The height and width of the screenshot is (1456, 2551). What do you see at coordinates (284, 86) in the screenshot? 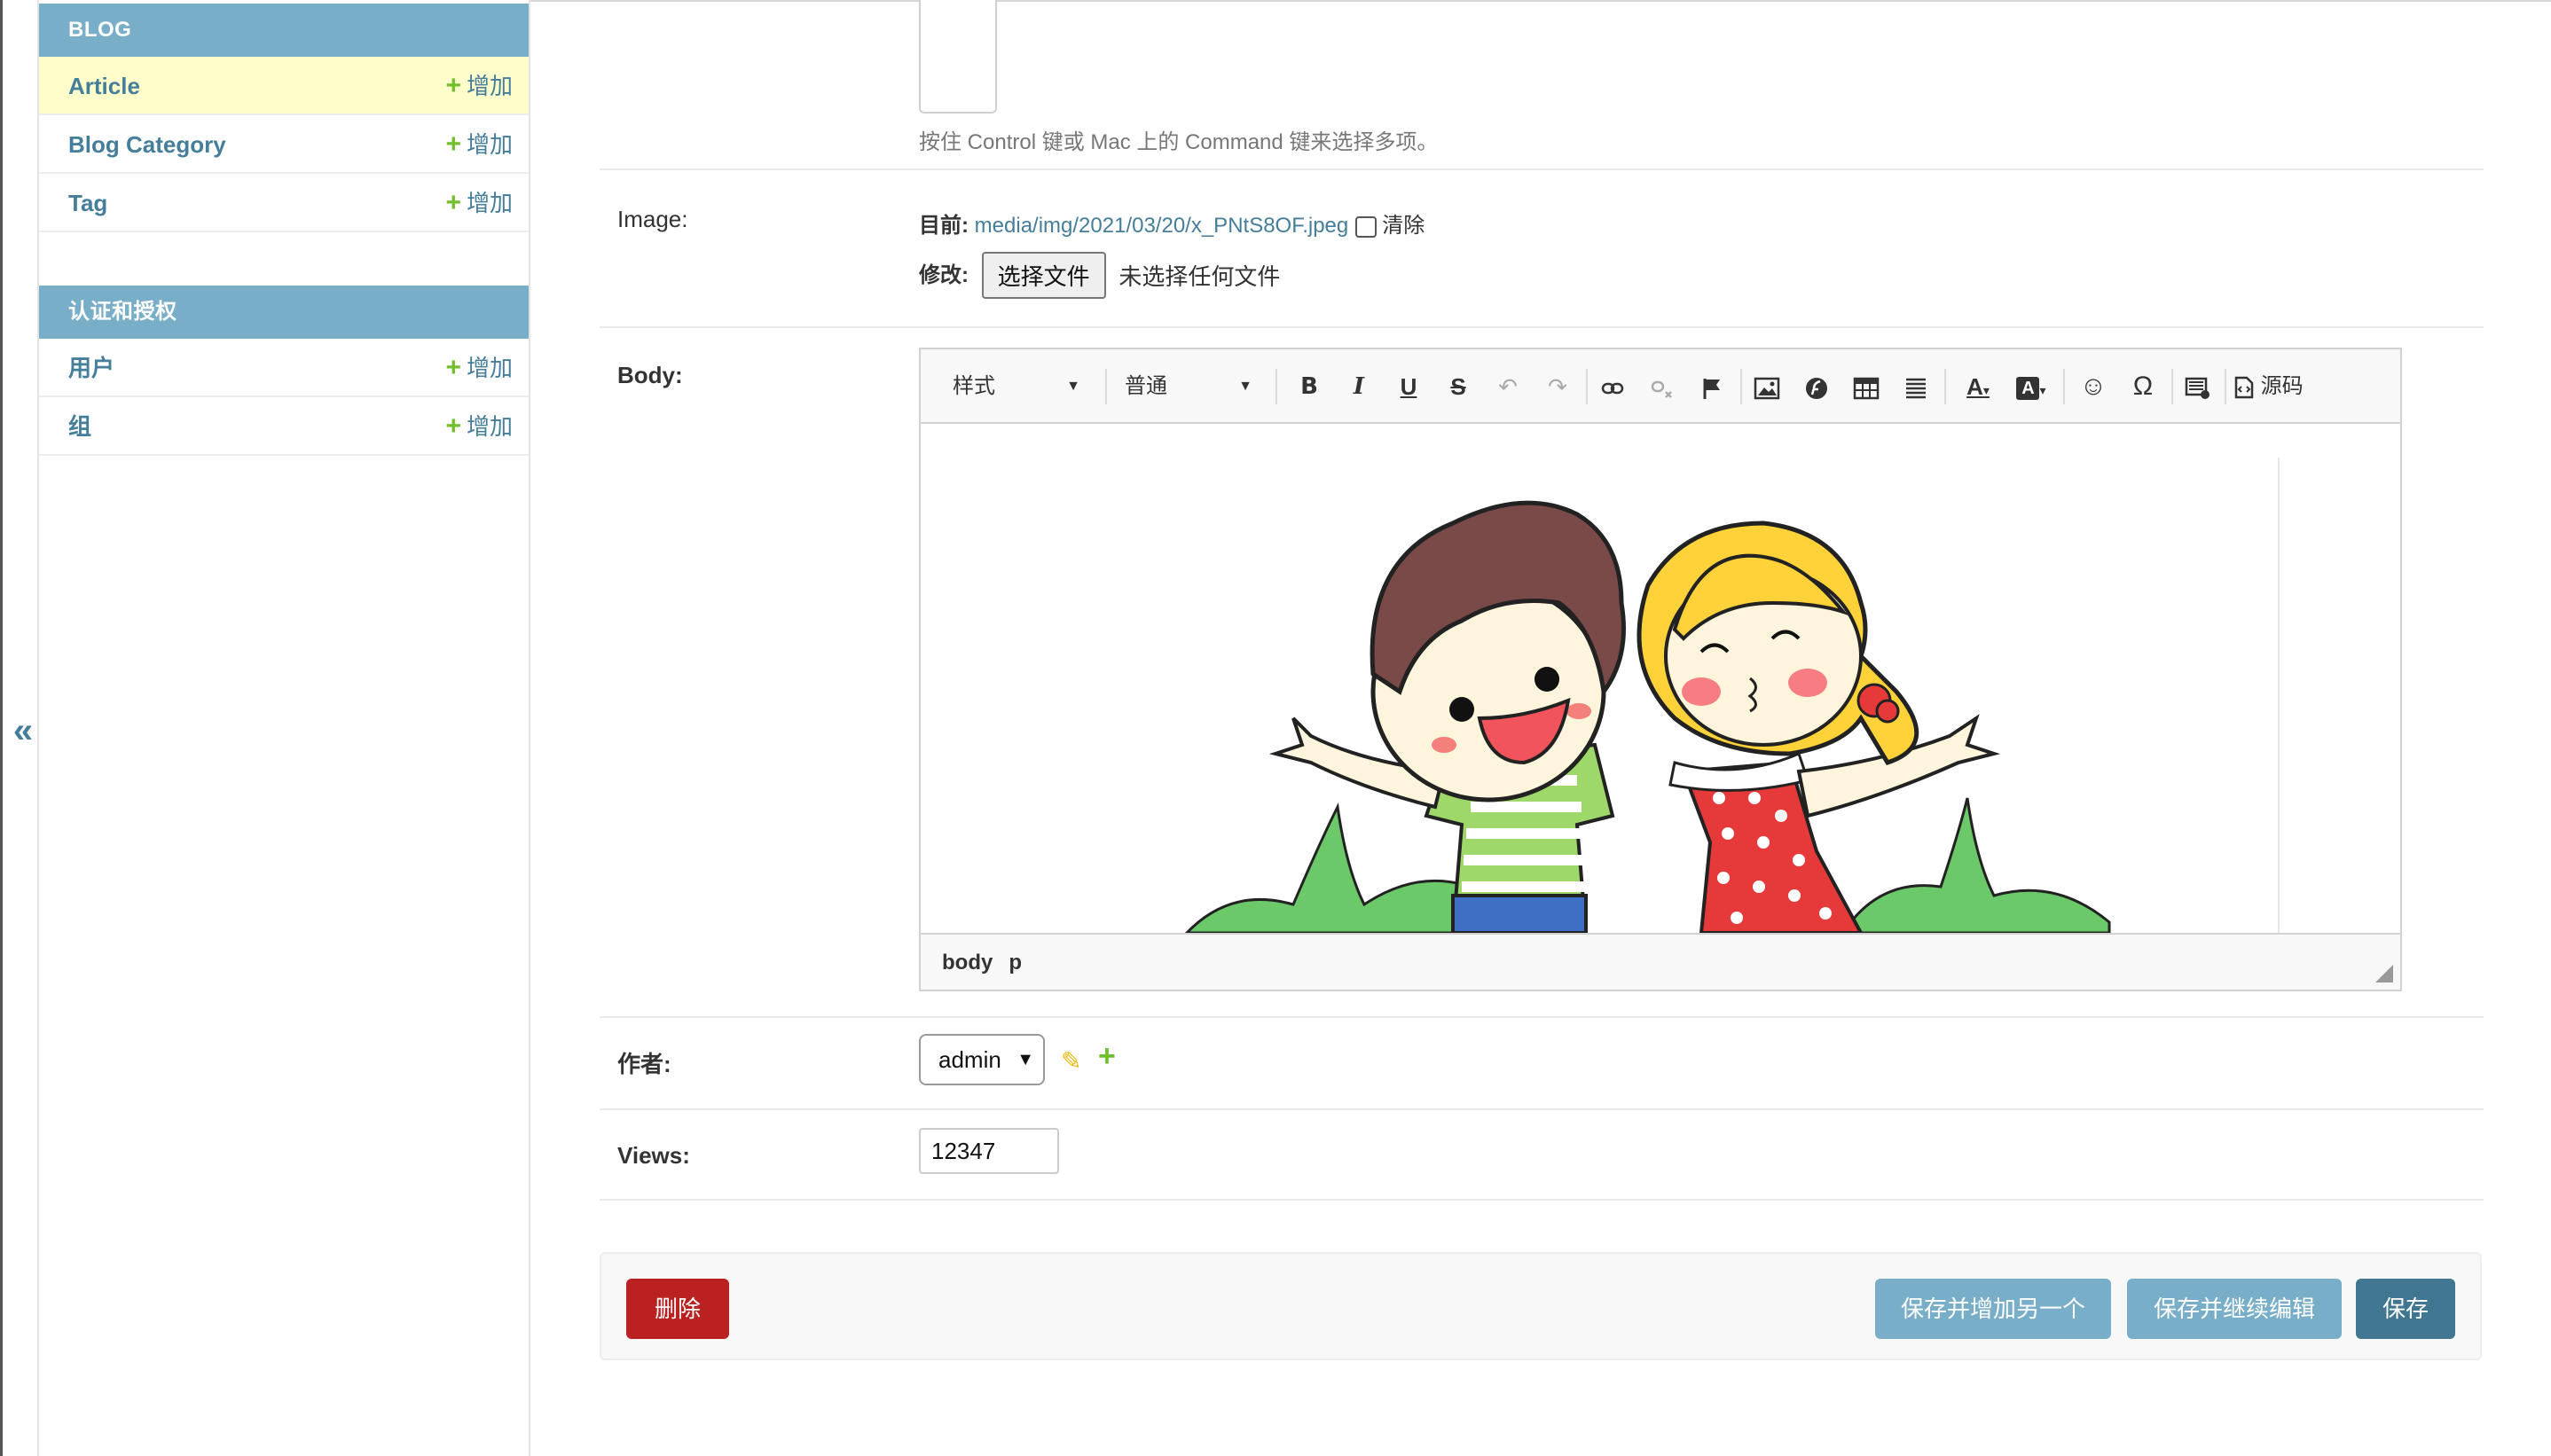
I see `sidebar-item-article: Article + 增加` at bounding box center [284, 86].